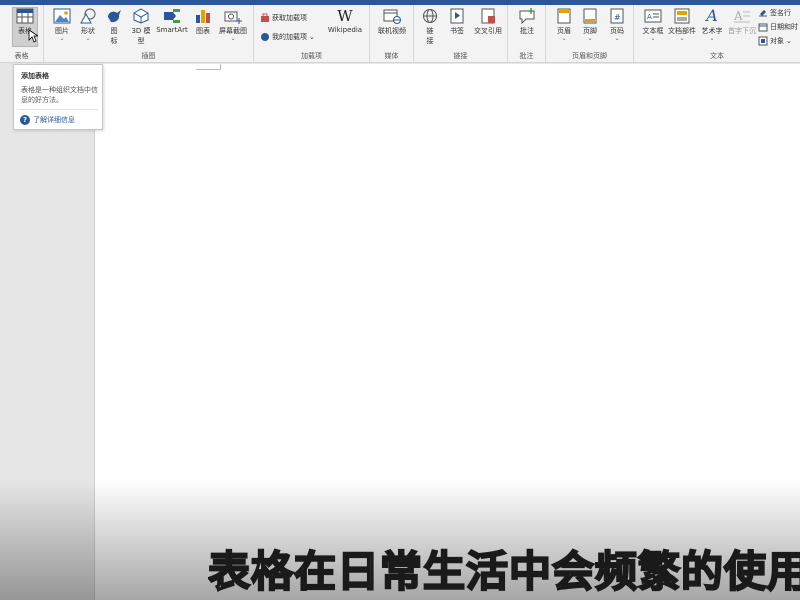  I want to click on wordart-label: 艺术字, so click(712, 31).